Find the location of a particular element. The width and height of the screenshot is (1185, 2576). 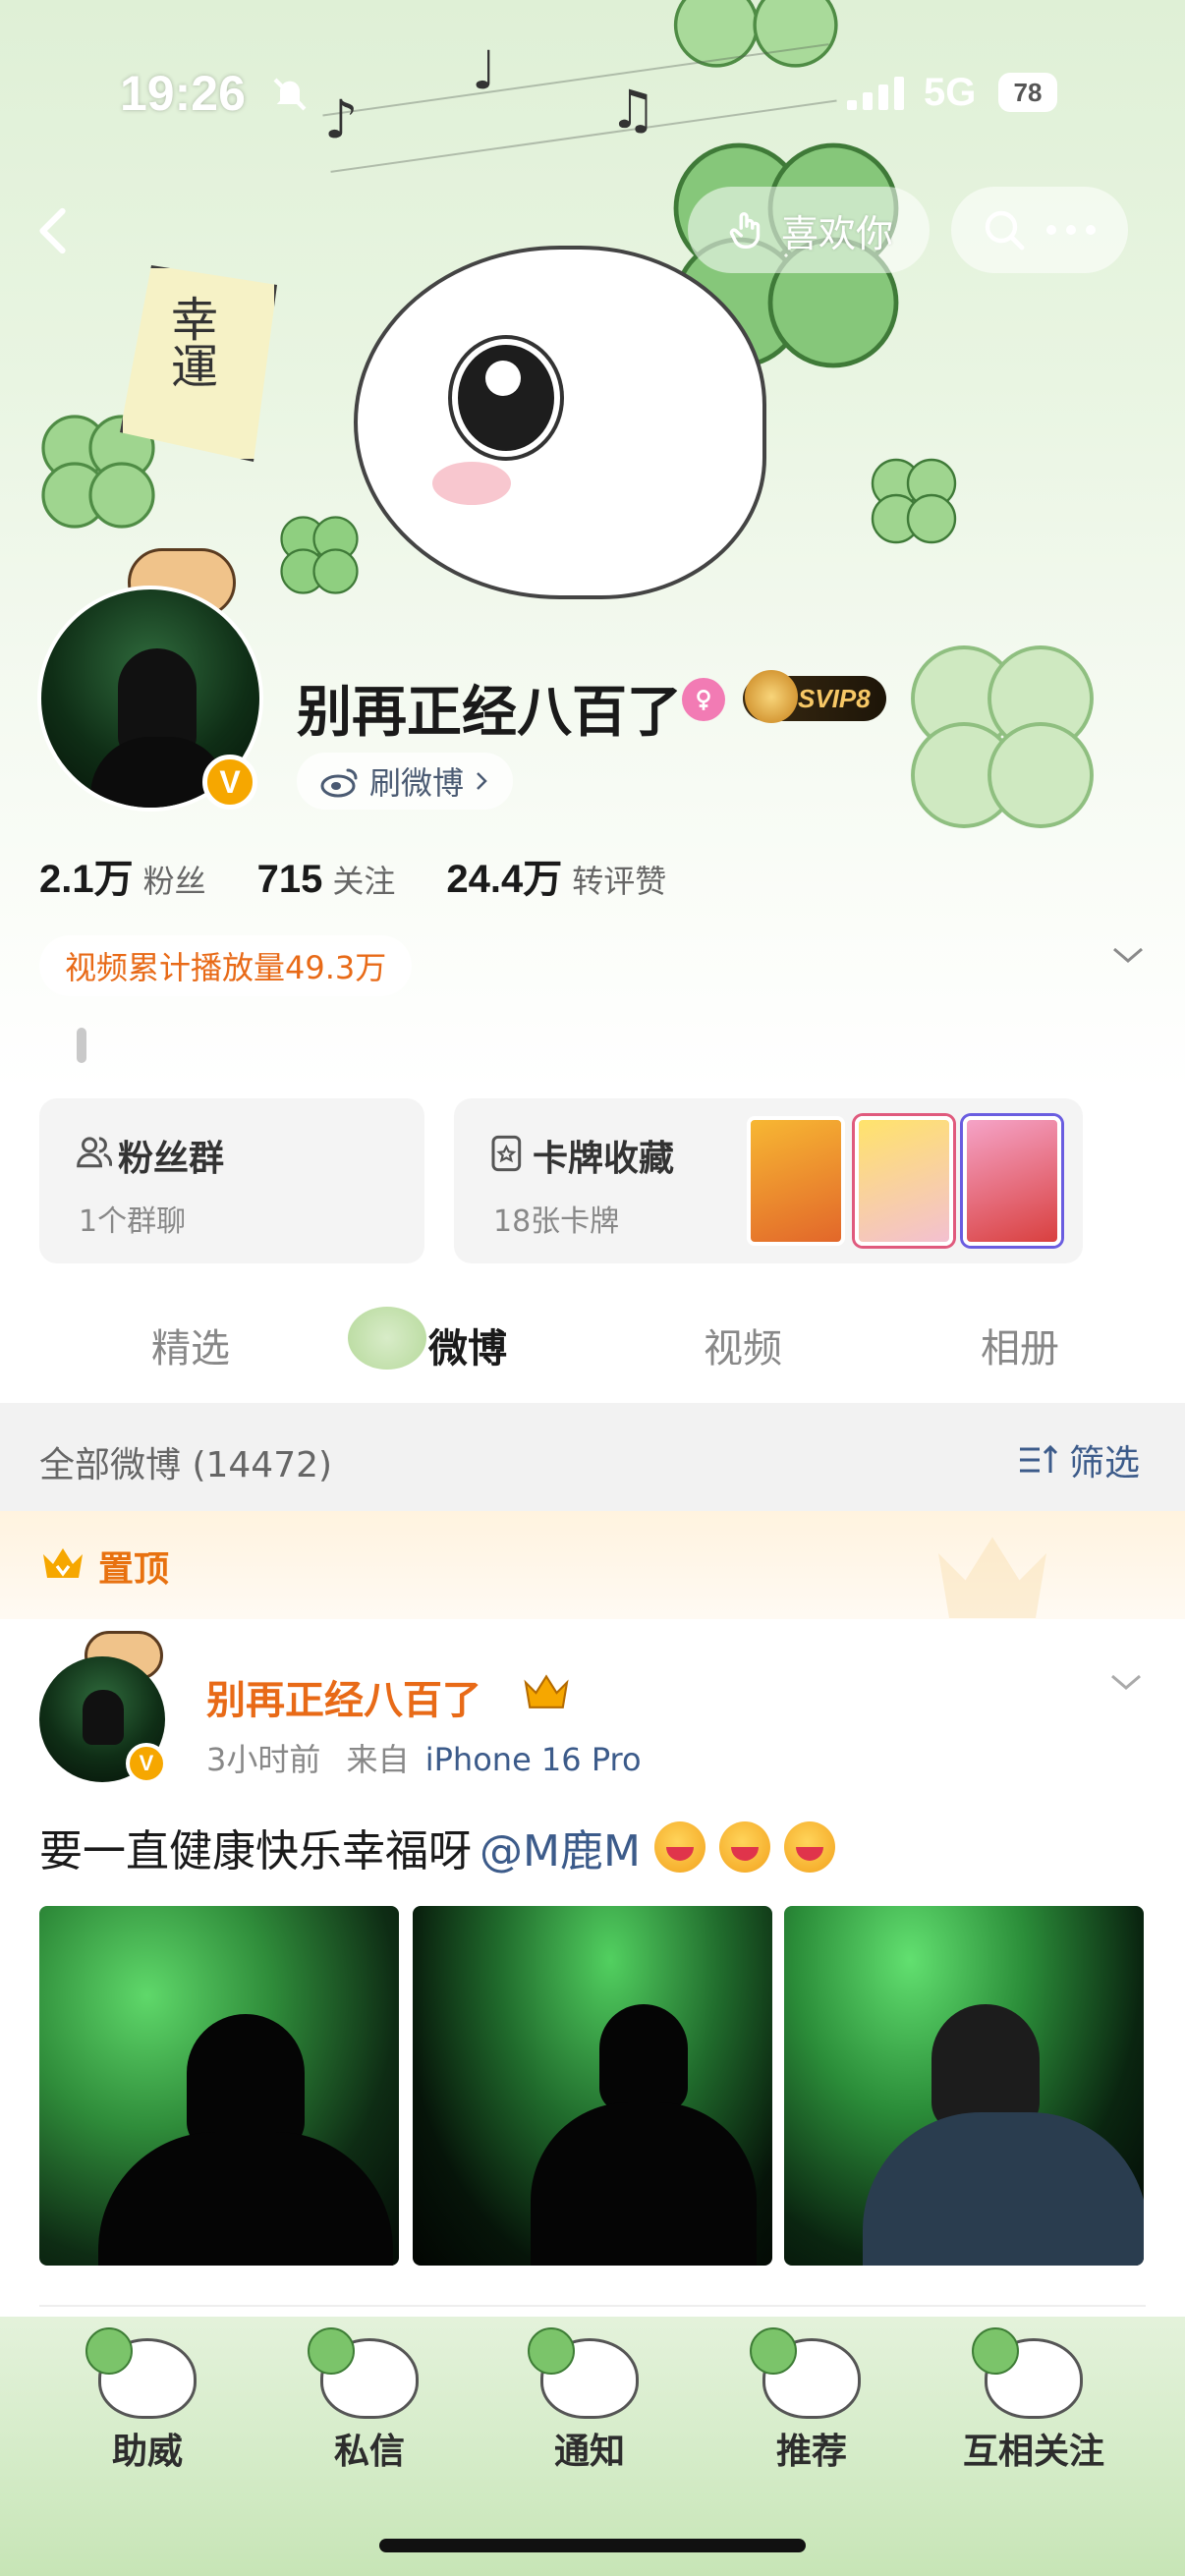

post-author-name: 别再正经八百了 is located at coordinates (344, 1696).